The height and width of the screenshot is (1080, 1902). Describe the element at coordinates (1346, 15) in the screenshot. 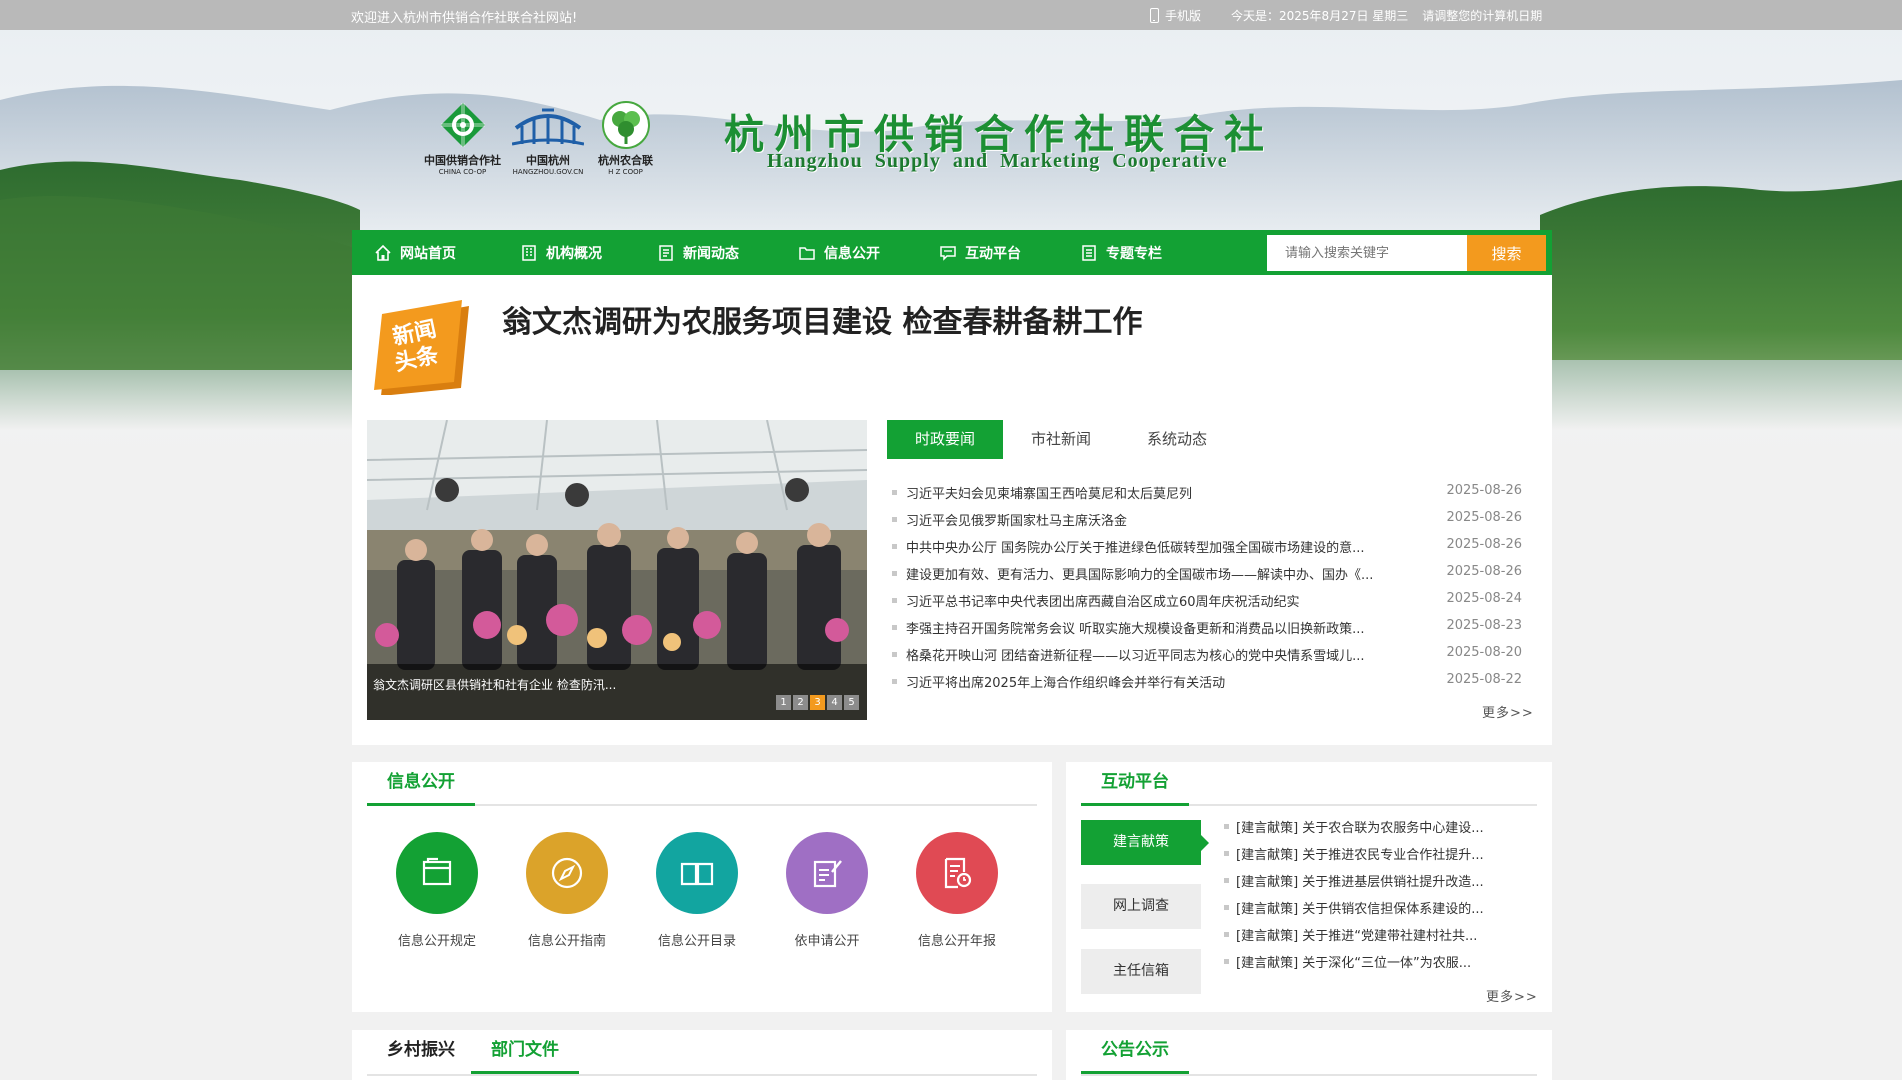

I see `top-bar-right: 手机版 今天是：2025年8月27日 星期三 请调整您的计算机日期` at that location.